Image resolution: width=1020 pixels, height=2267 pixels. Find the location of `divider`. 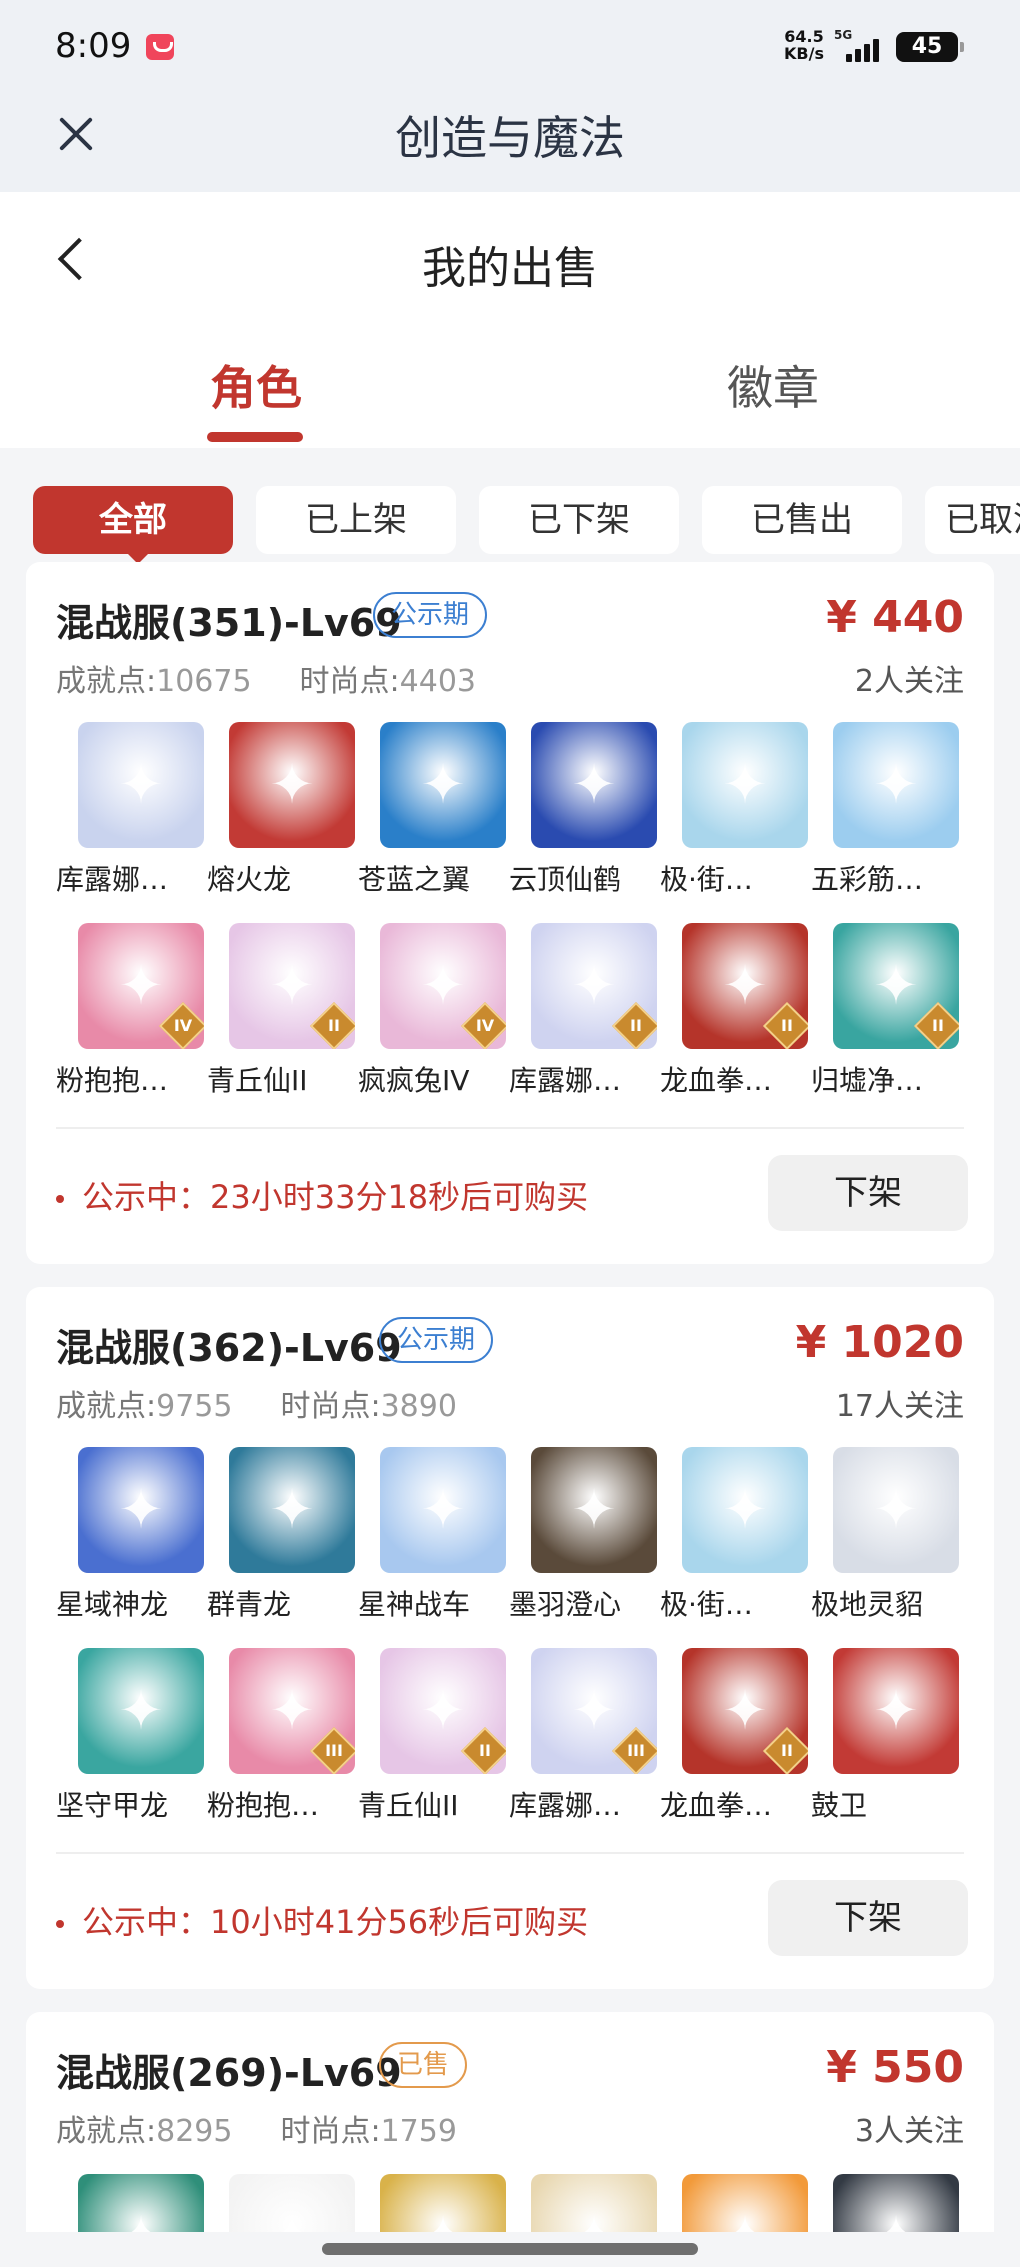

divider is located at coordinates (510, 1128).